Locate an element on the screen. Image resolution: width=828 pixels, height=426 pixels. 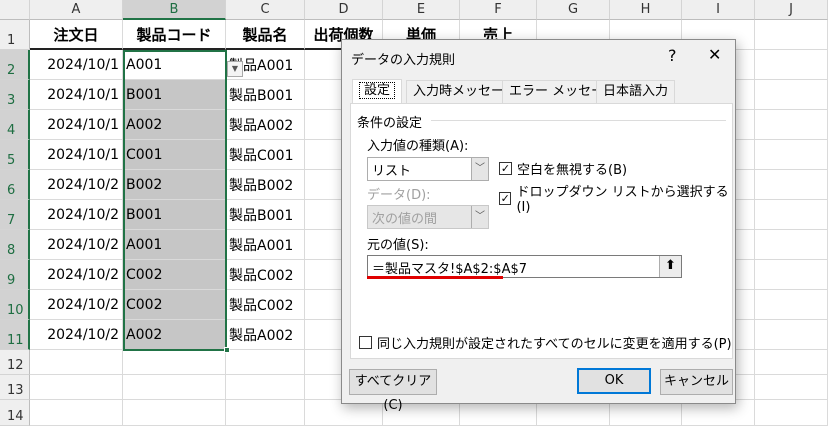
column-header-F: F is located at coordinates (498, 10).